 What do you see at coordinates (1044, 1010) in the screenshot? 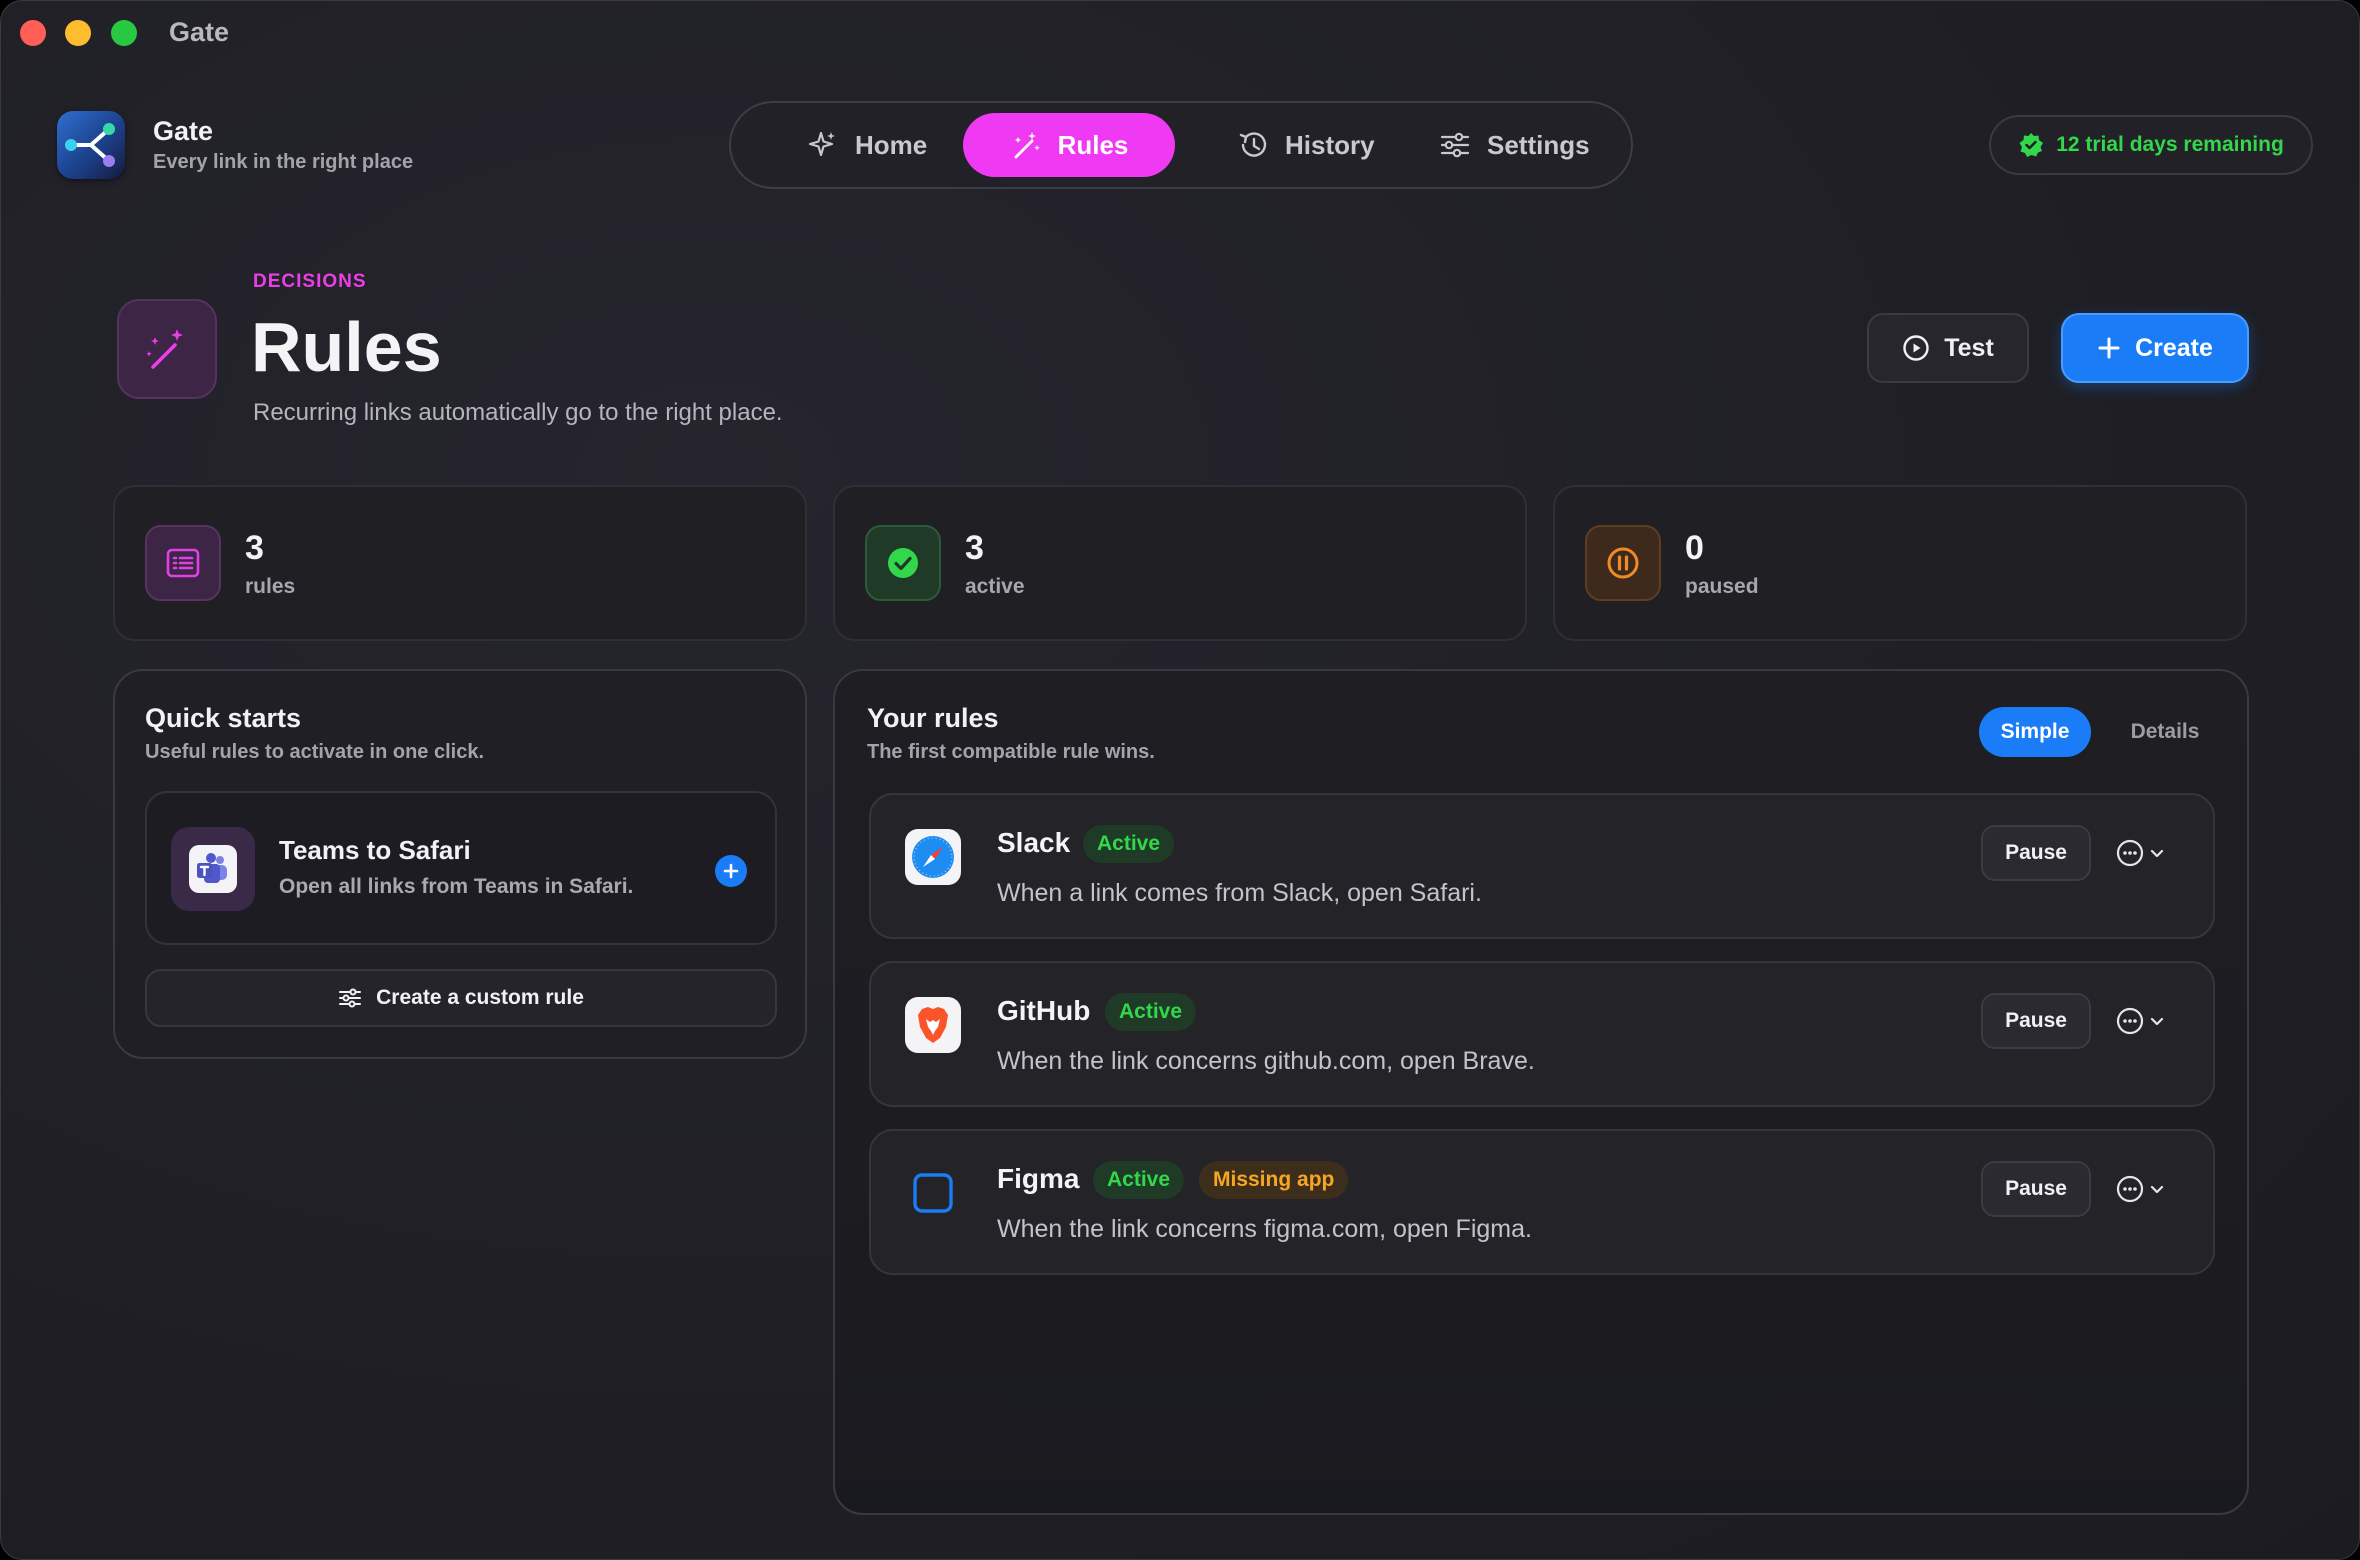
I see `rule-name: GitHub` at bounding box center [1044, 1010].